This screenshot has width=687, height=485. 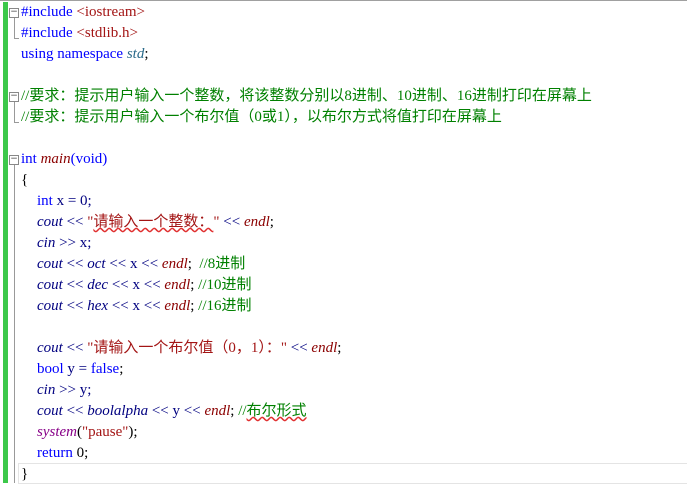 I want to click on code-line: }, so click(x=343, y=474).